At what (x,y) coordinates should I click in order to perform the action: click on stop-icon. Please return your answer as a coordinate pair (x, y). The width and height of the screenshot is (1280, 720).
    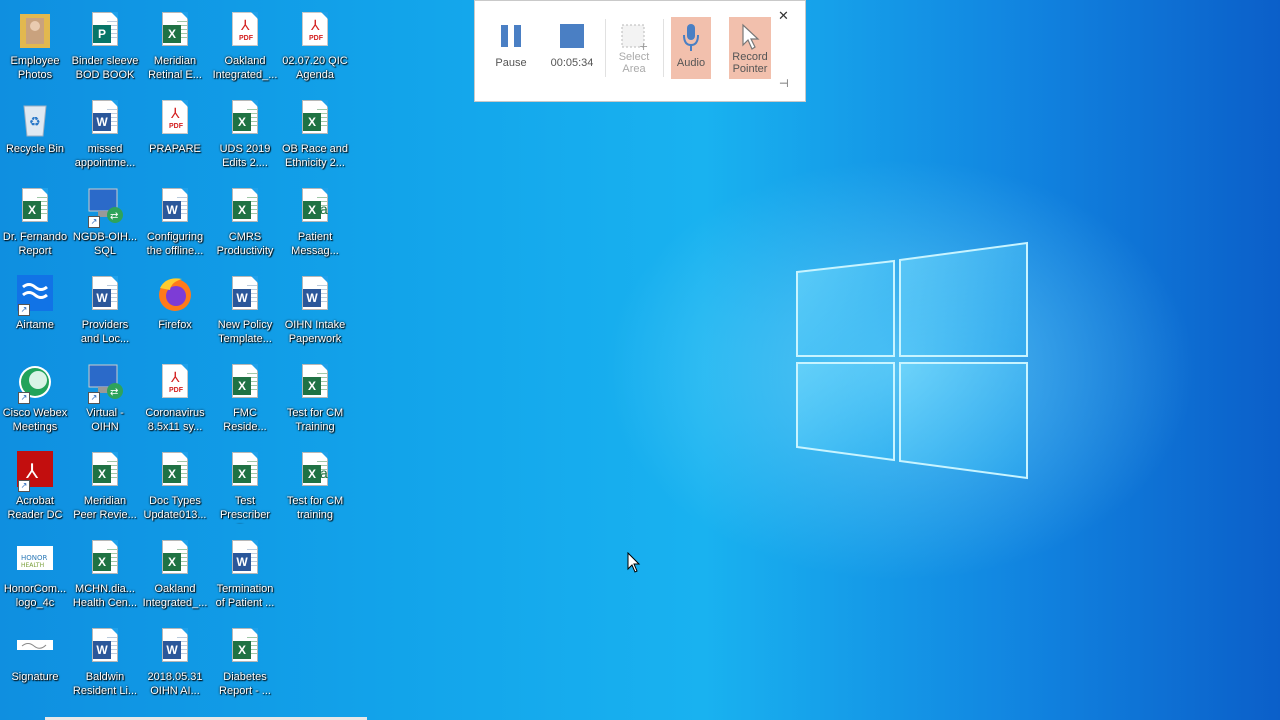
    Looking at the image, I should click on (572, 36).